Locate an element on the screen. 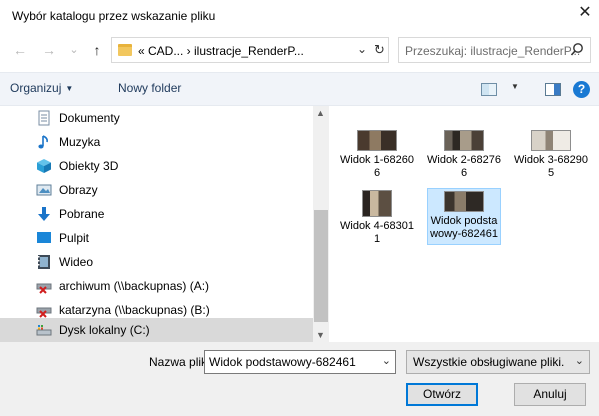  window-title: Wybór katalogu przez wskazanie pliku is located at coordinates (114, 16).